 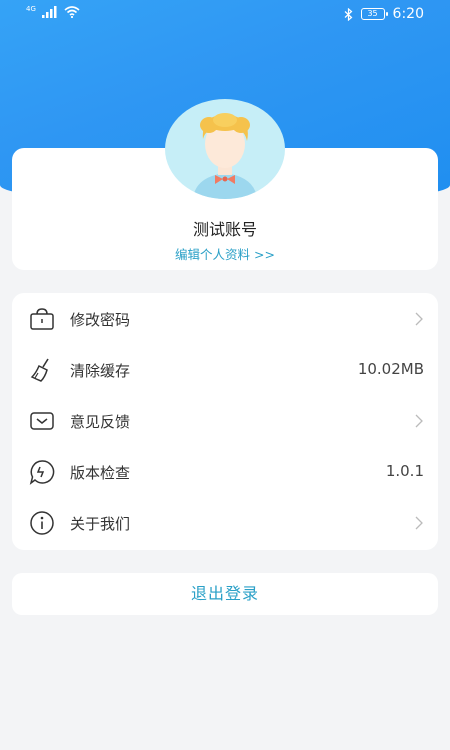 I want to click on boy-avatar-icon, so click(x=225, y=156).